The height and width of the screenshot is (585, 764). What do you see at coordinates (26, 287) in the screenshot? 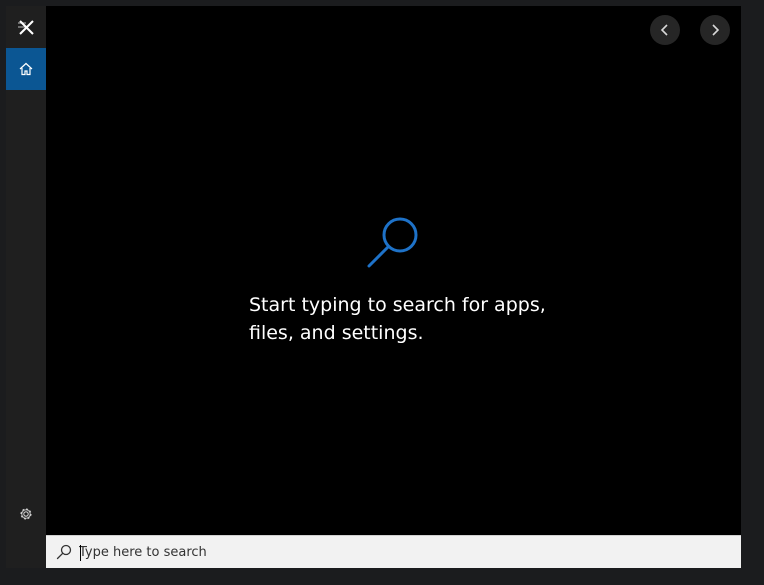
I see `left-rail` at bounding box center [26, 287].